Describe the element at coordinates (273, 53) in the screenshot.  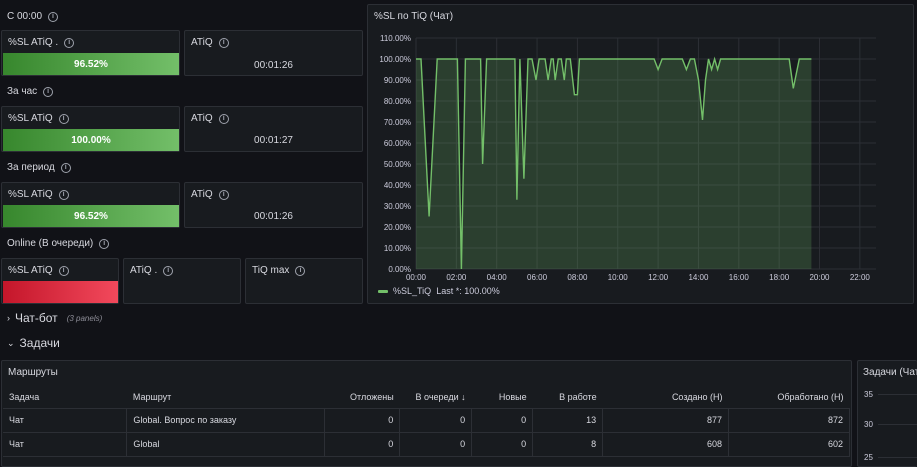
I see `atiq-panel-1: ATiQ i 00:01:26` at that location.